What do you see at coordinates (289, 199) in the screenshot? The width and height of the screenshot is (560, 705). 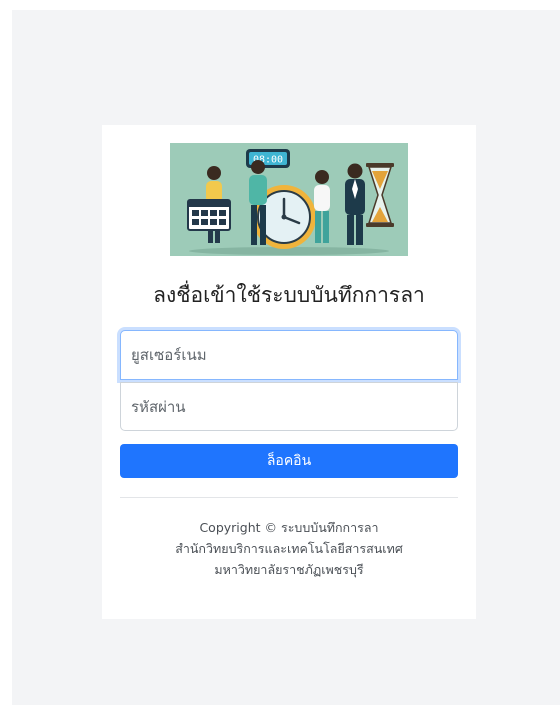 I see `time-management-illustration: 08:00` at bounding box center [289, 199].